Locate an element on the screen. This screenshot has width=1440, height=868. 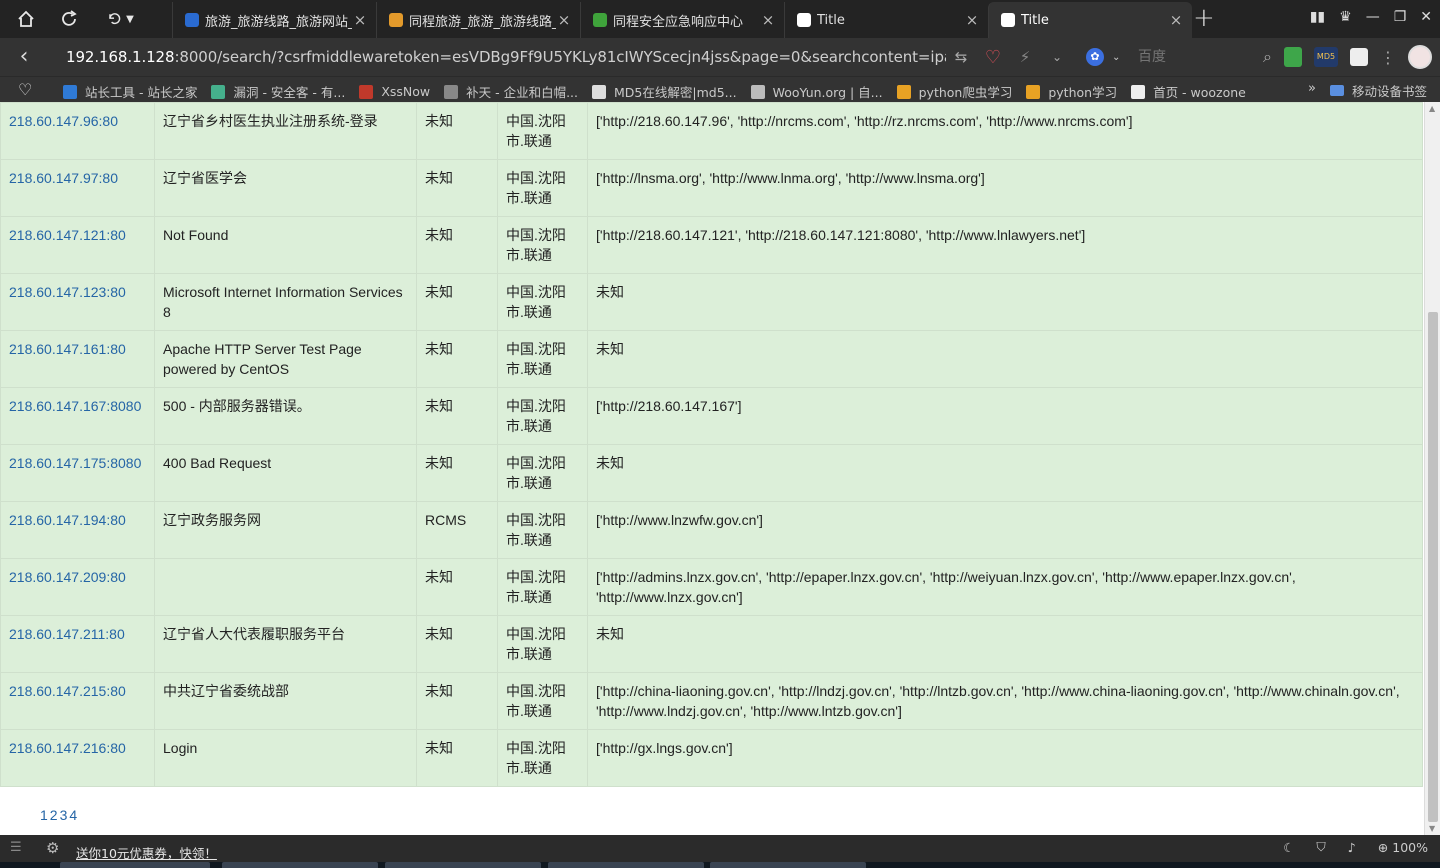
browser-tab: 同程安全应急响应中心 × is located at coordinates (682, 20).